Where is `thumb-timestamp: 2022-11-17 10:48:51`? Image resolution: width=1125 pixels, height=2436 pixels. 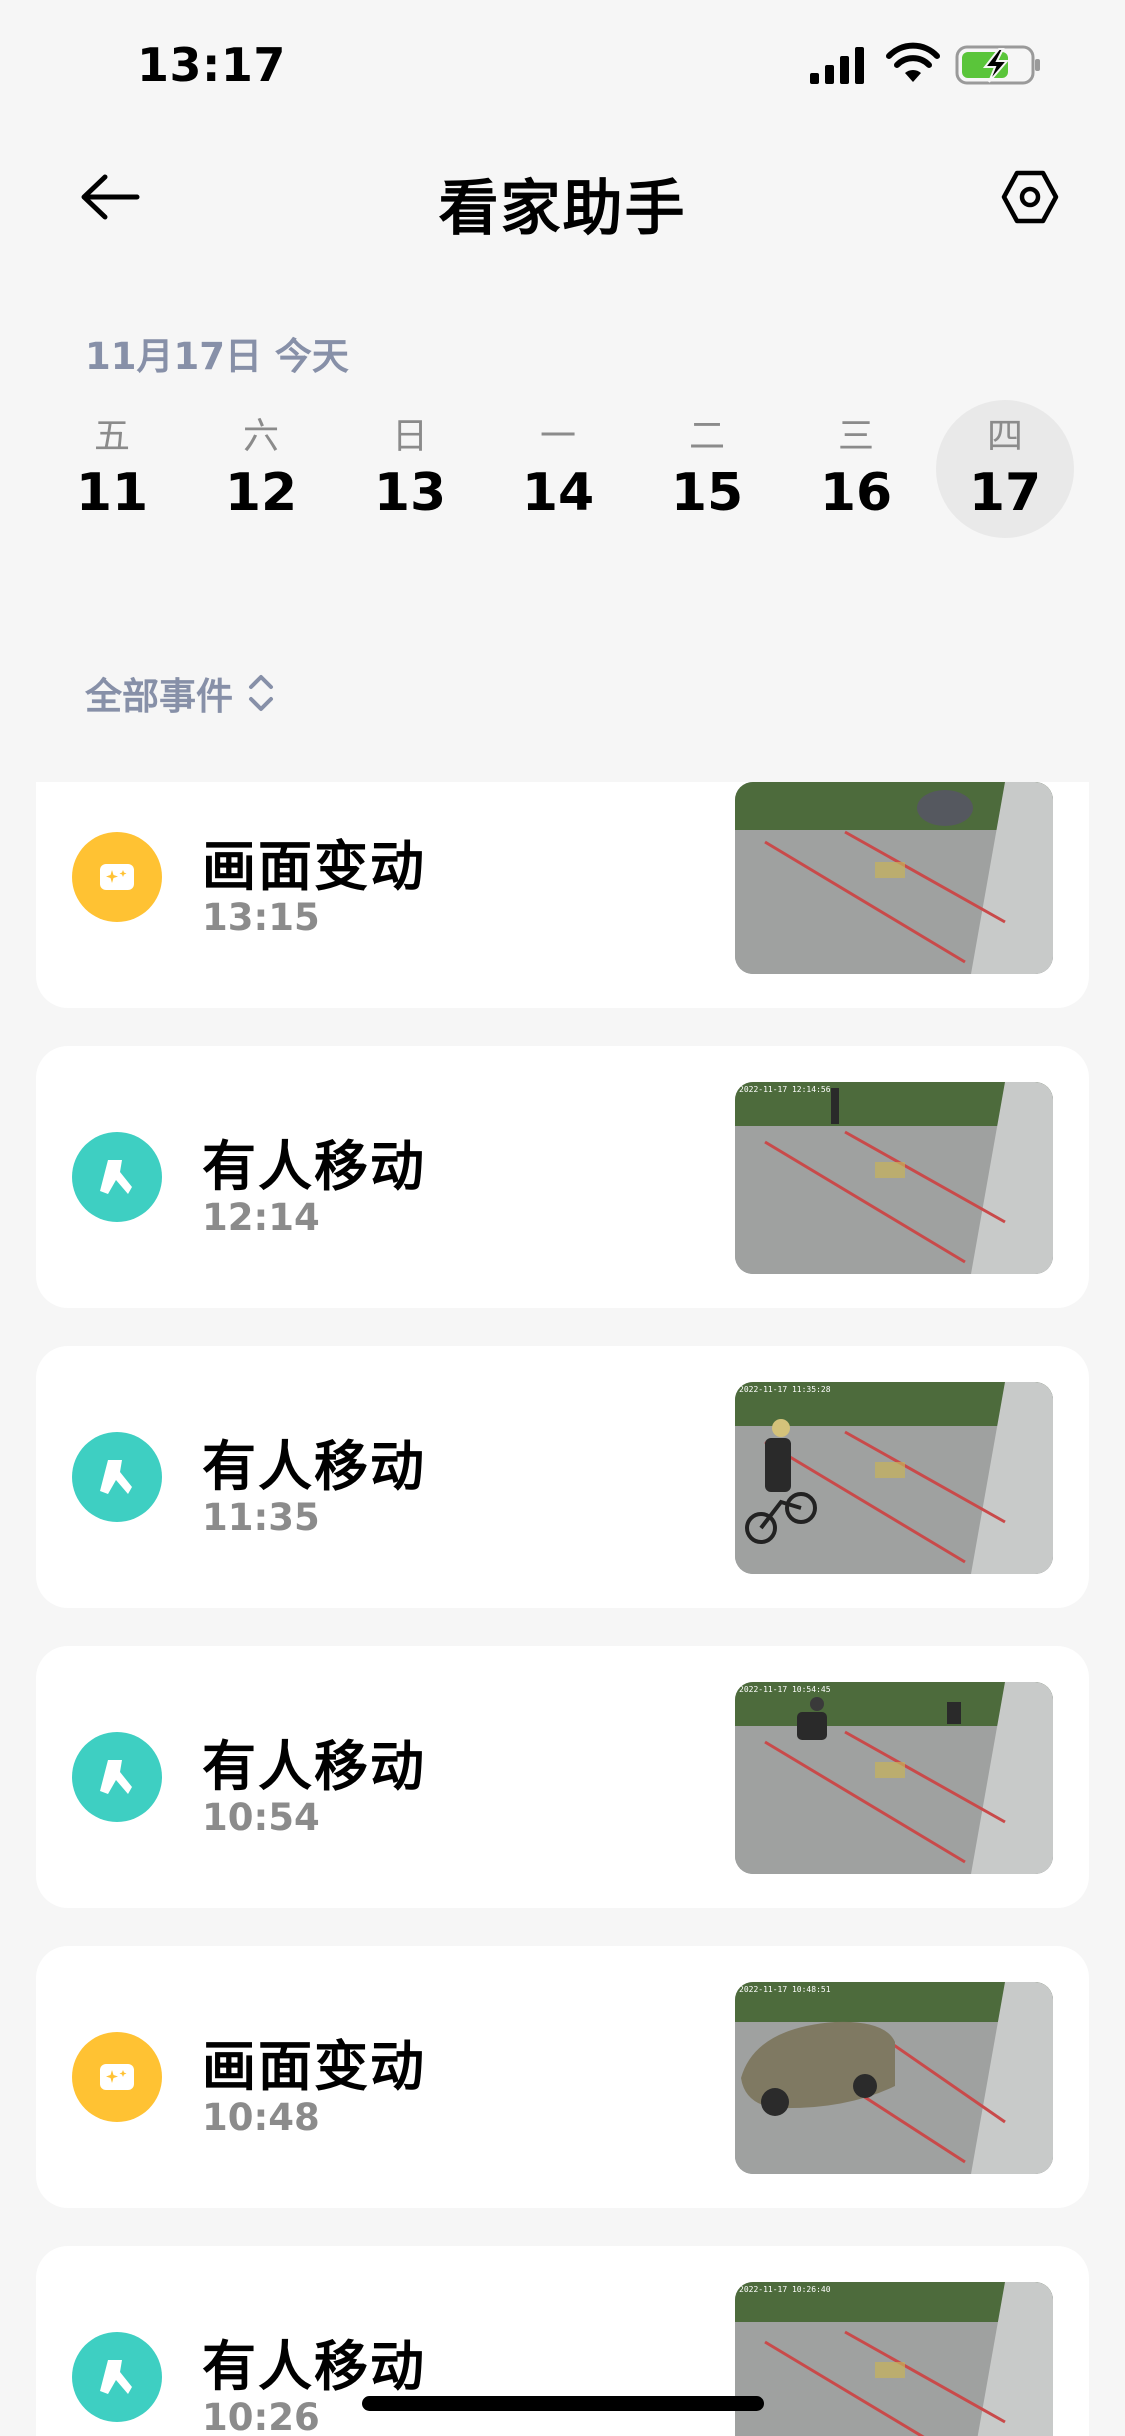 thumb-timestamp: 2022-11-17 10:48:51 is located at coordinates (785, 1989).